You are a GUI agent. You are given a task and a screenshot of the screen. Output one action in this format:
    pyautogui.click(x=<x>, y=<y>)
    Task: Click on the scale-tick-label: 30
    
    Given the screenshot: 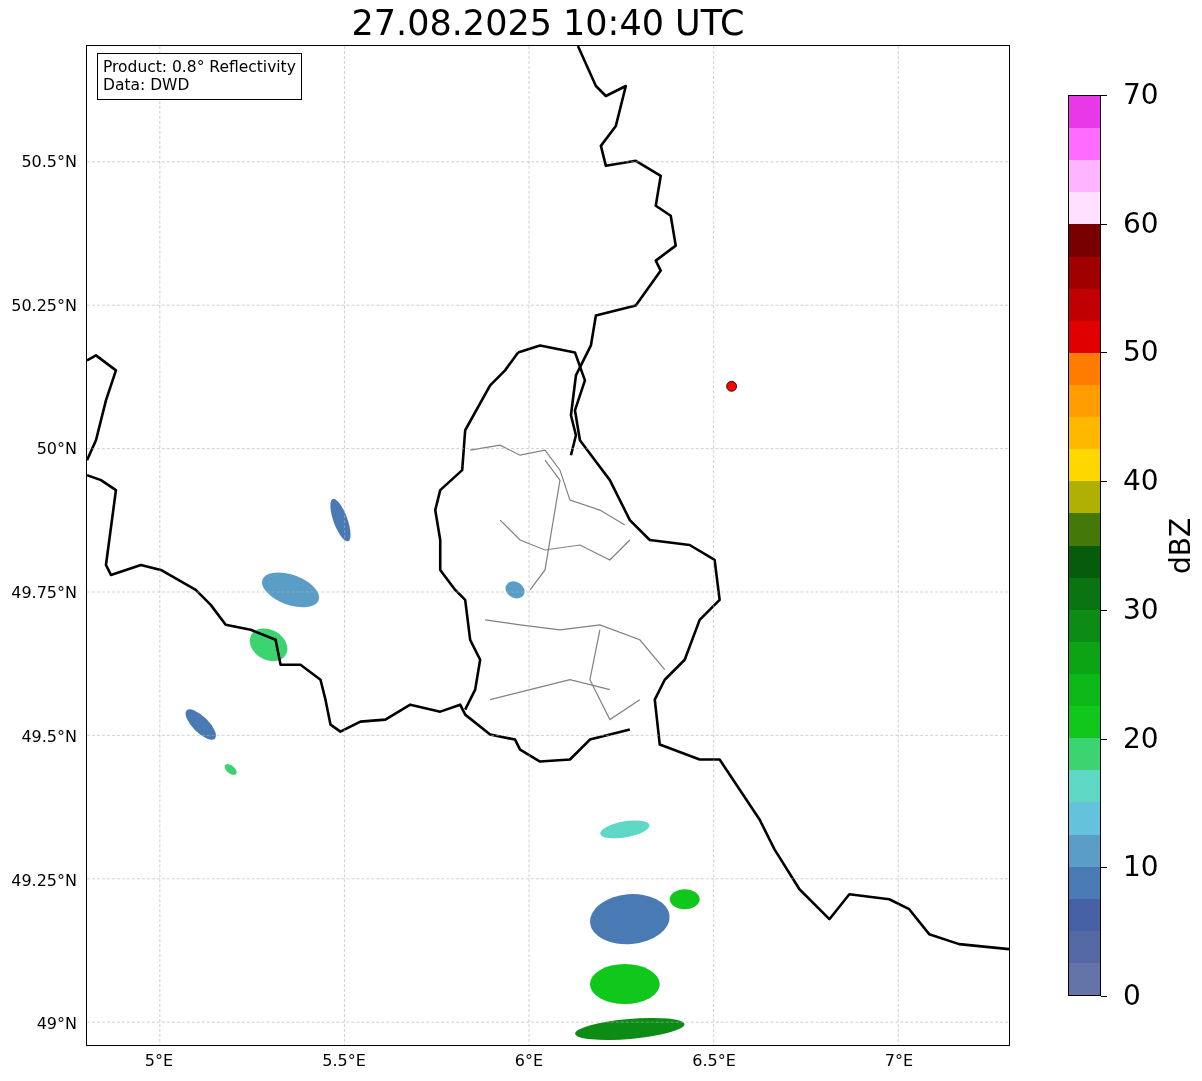 What is the action you would take?
    pyautogui.click(x=1141, y=609)
    